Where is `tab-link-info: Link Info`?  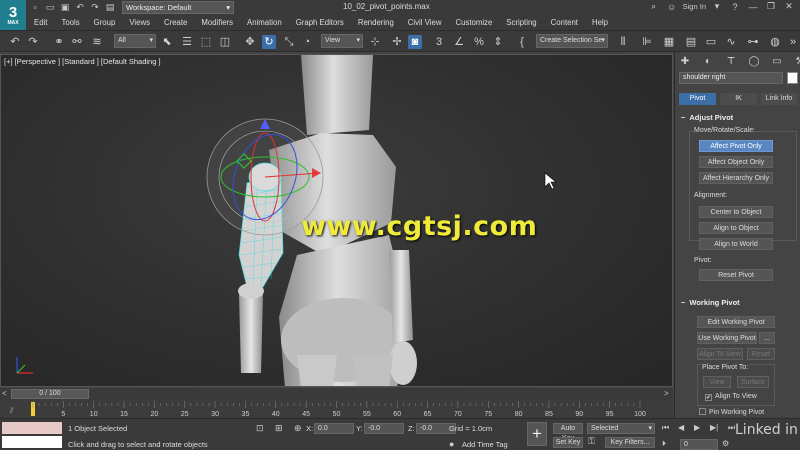
tab-link-info: Link Info is located at coordinates (779, 99).